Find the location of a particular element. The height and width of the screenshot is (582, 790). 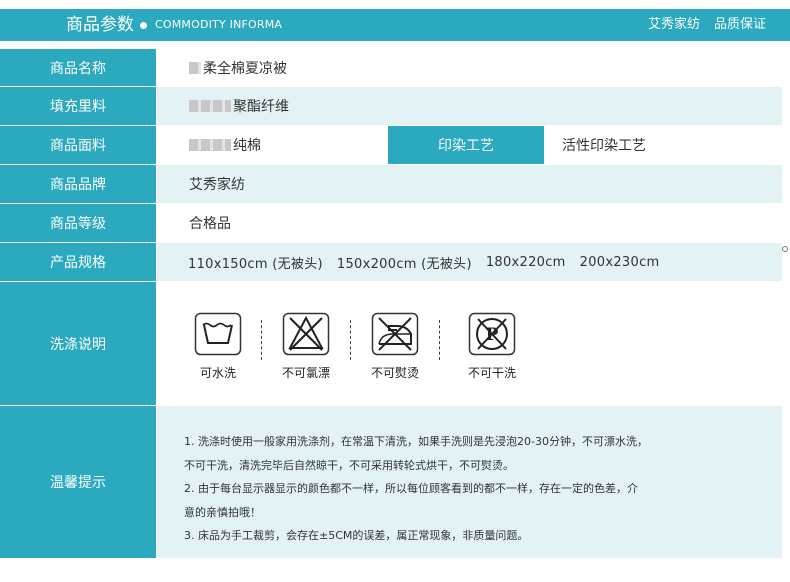

section-title: 商品参数 is located at coordinates (100, 25).